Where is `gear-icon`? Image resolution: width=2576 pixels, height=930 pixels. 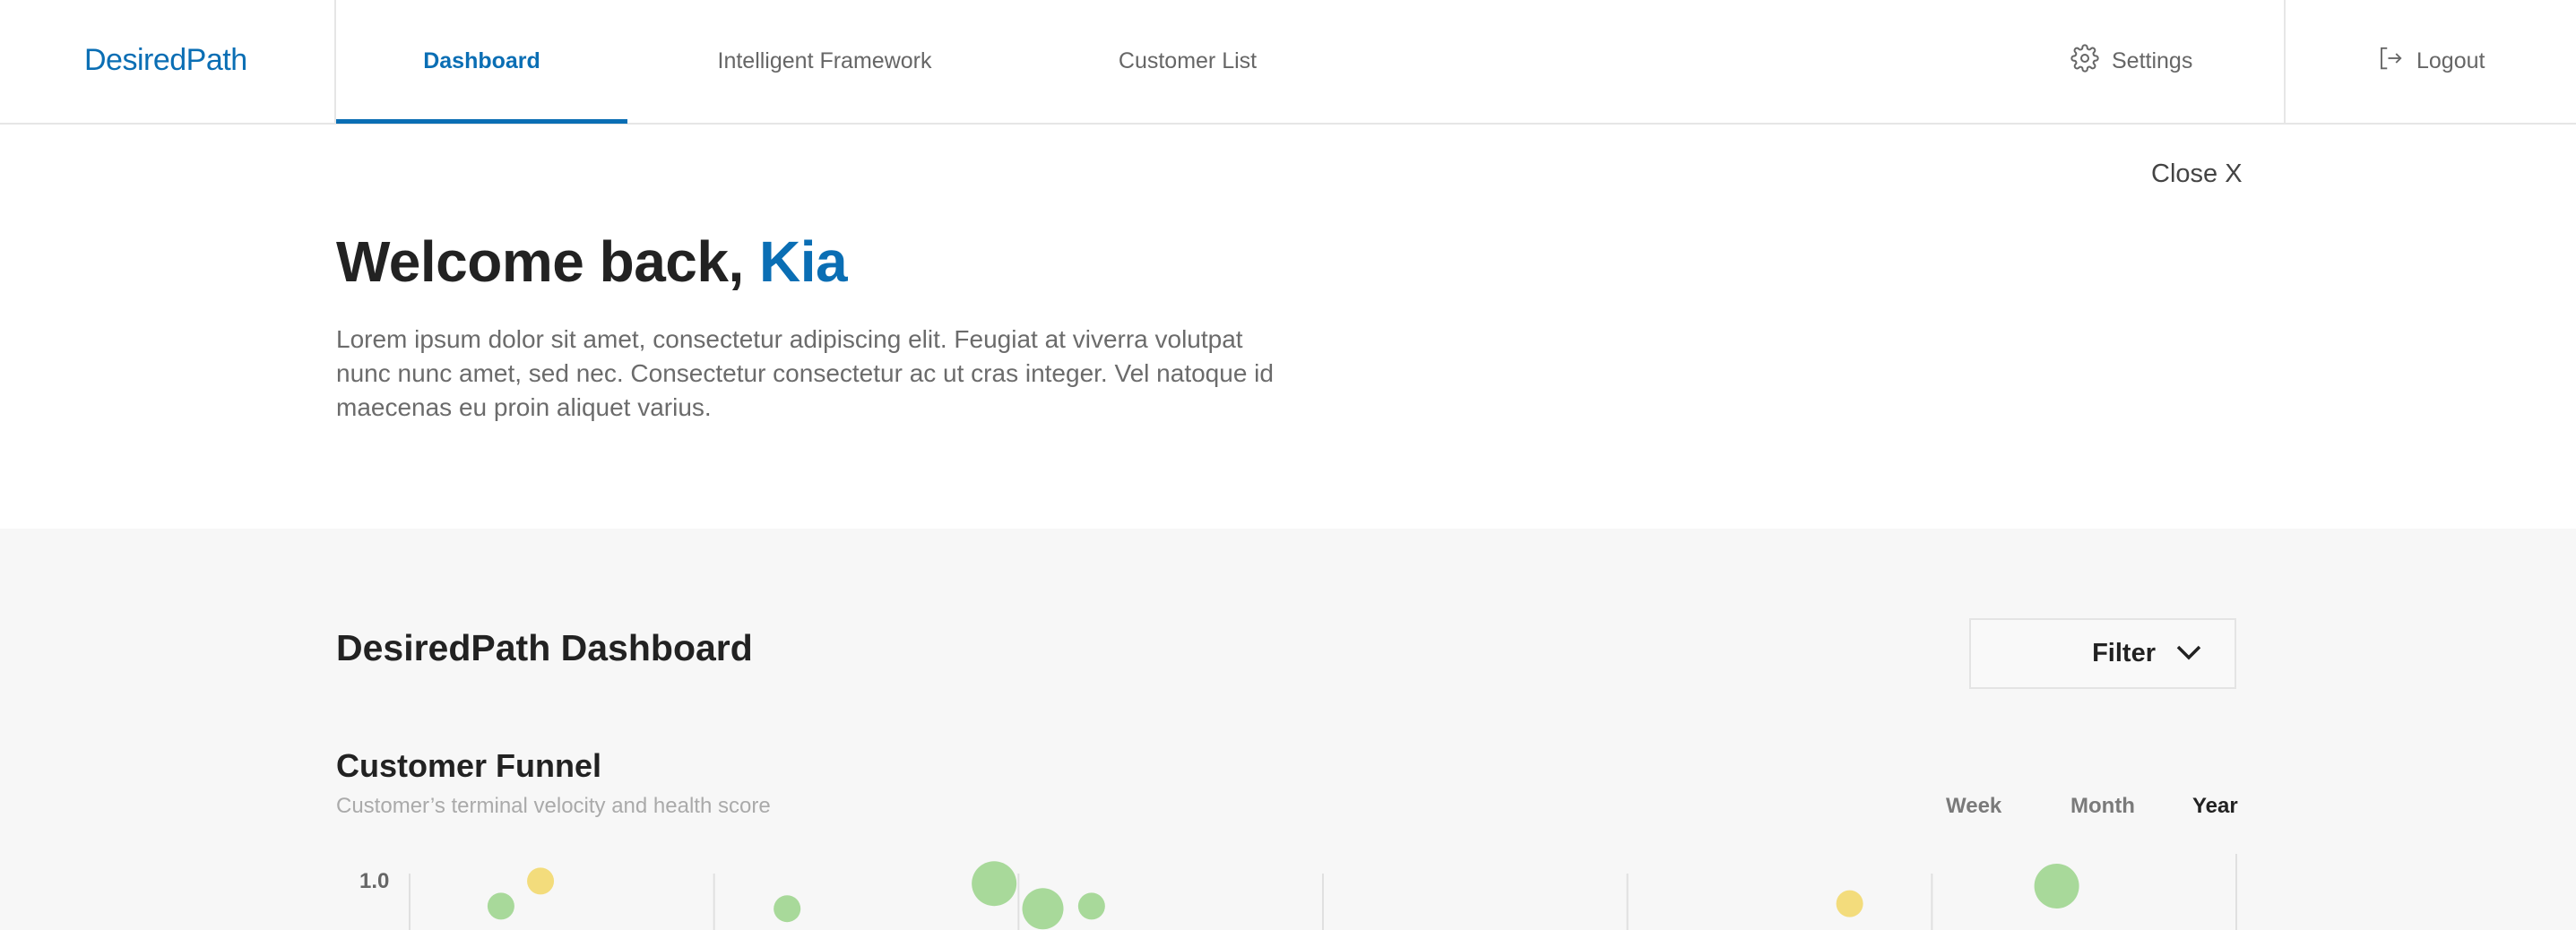 gear-icon is located at coordinates (2091, 61).